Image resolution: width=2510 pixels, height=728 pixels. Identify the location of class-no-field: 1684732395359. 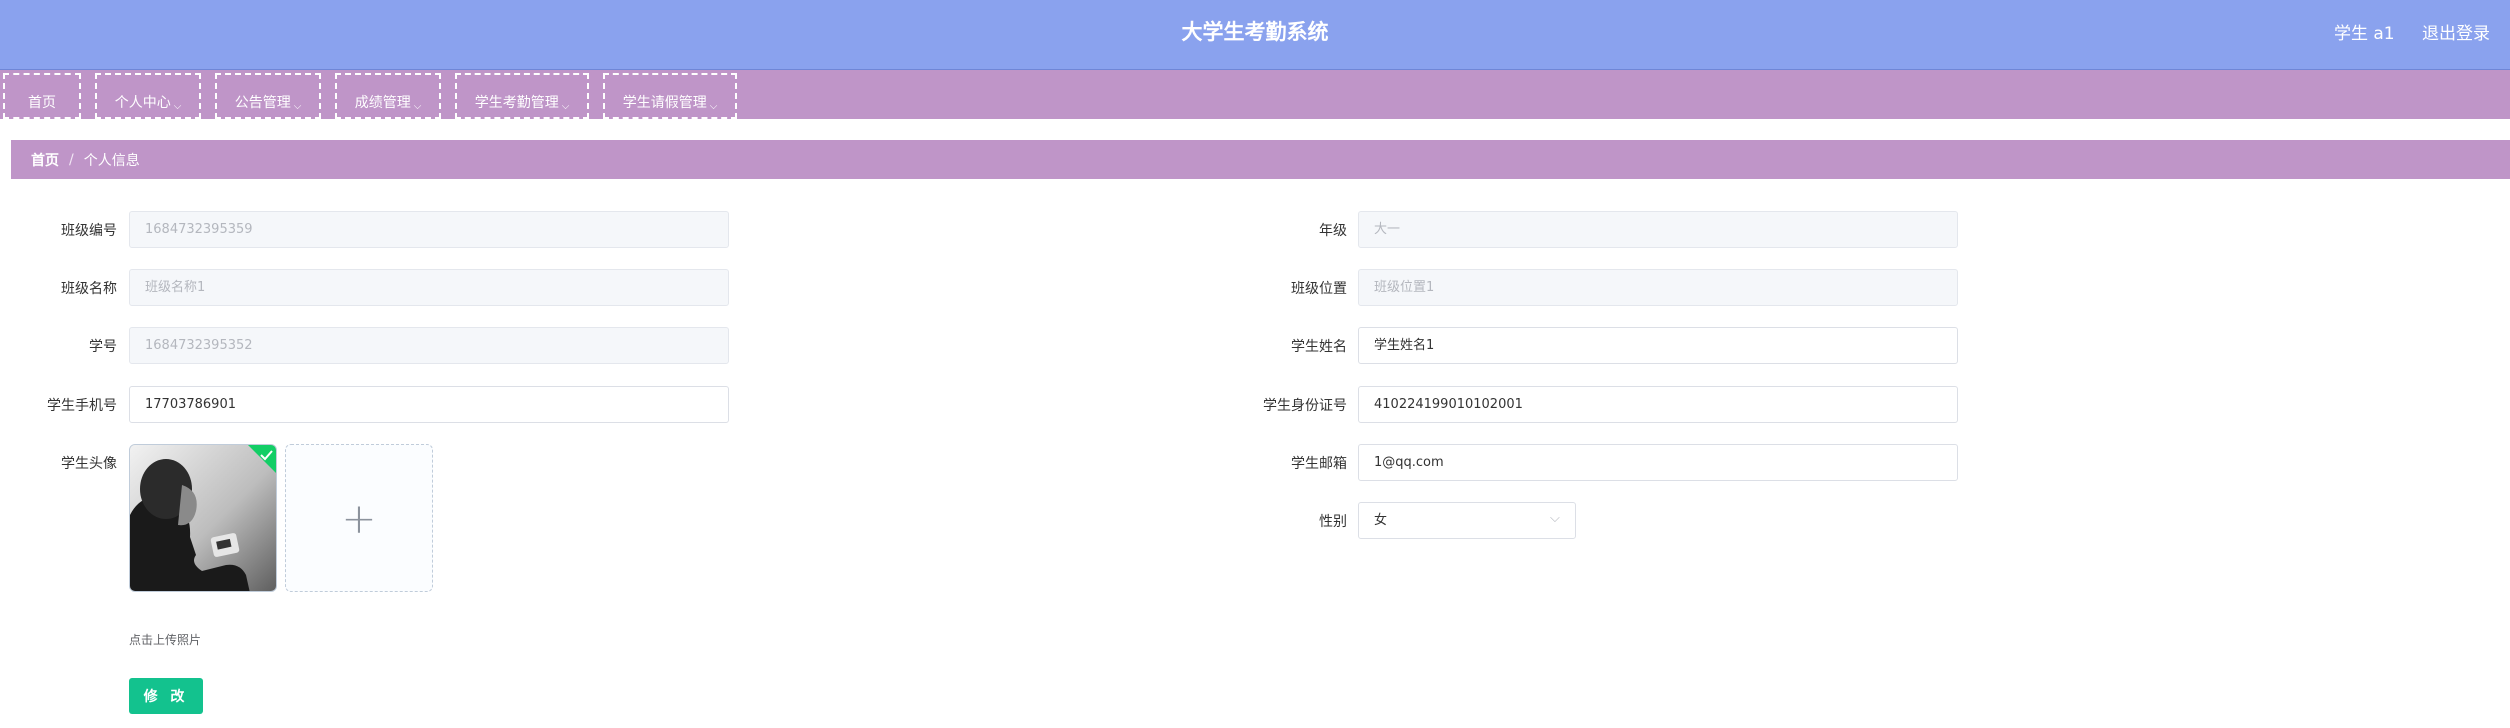
(429, 229).